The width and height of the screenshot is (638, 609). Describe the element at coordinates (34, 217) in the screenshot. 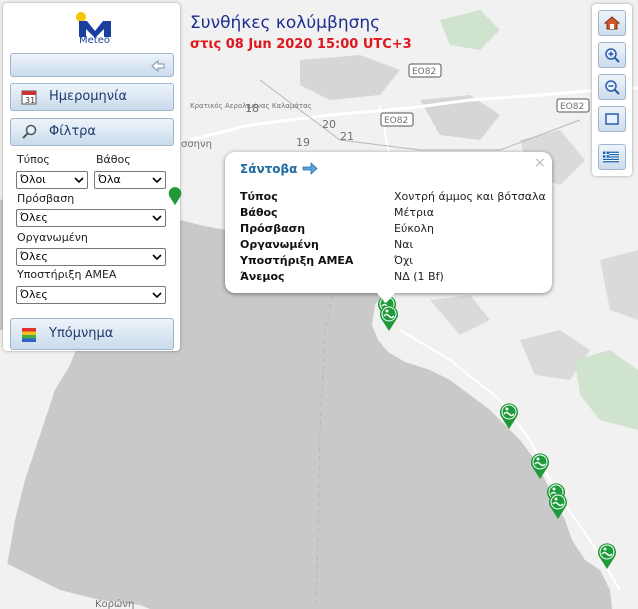

I see `access-filter-value: Όλες` at that location.